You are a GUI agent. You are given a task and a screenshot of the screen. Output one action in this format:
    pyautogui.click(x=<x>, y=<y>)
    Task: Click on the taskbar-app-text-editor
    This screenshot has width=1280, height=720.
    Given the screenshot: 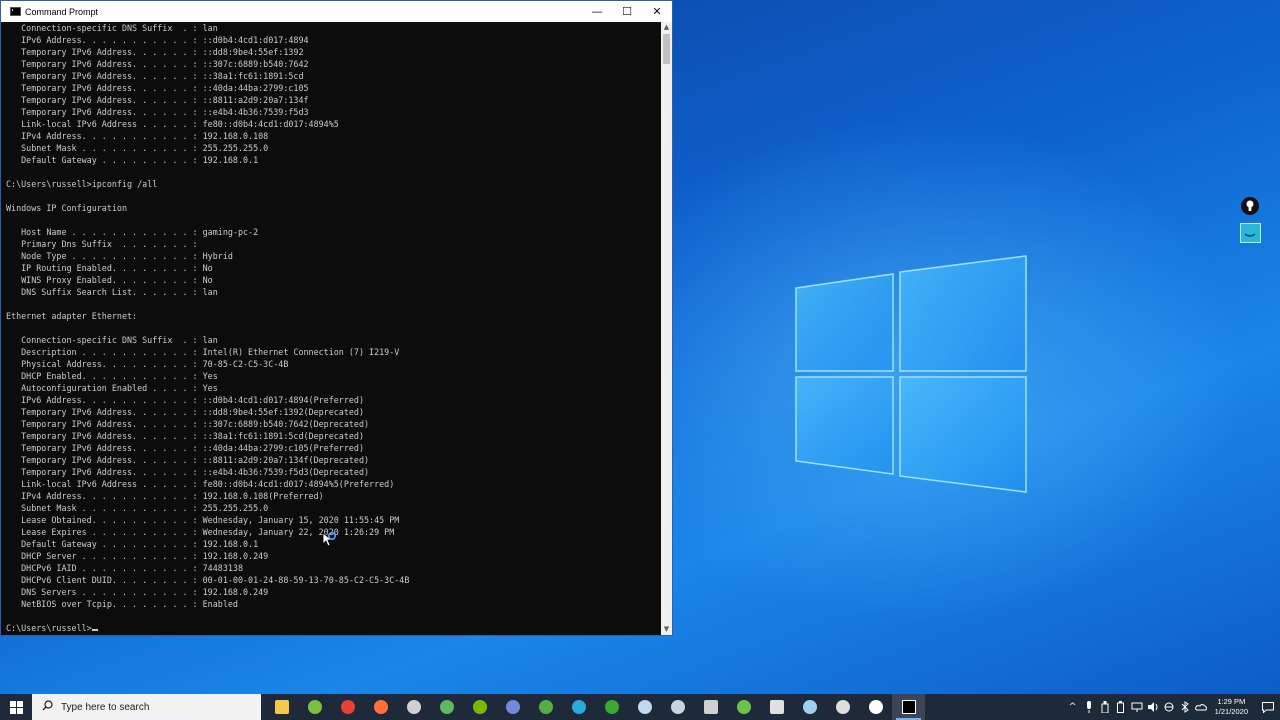 What is the action you would take?
    pyautogui.click(x=446, y=707)
    